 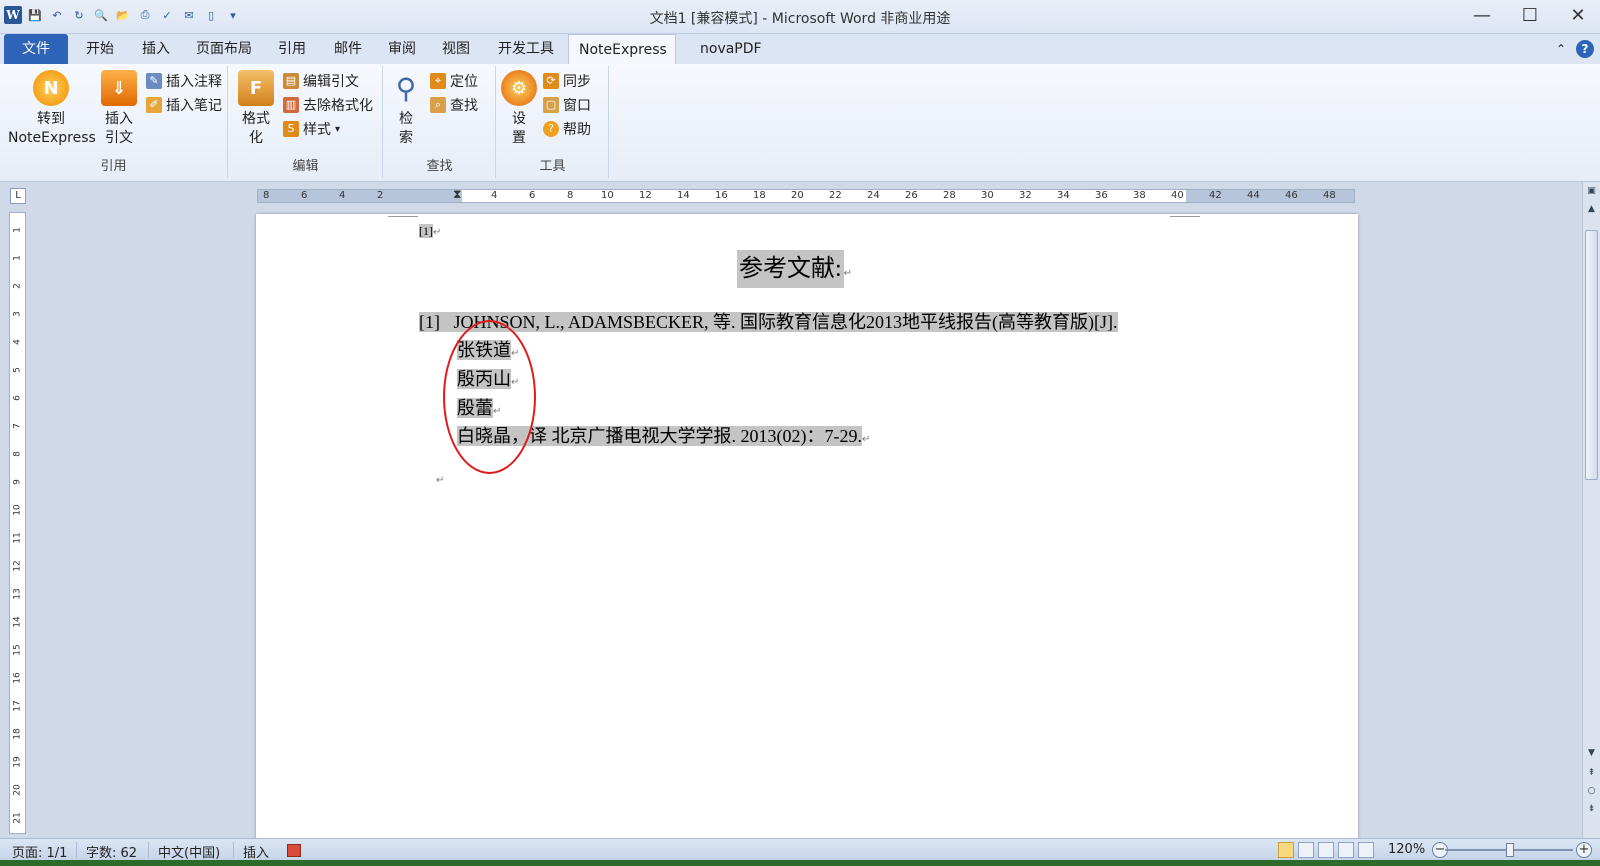 I want to click on macro-record-icon, so click(x=294, y=850).